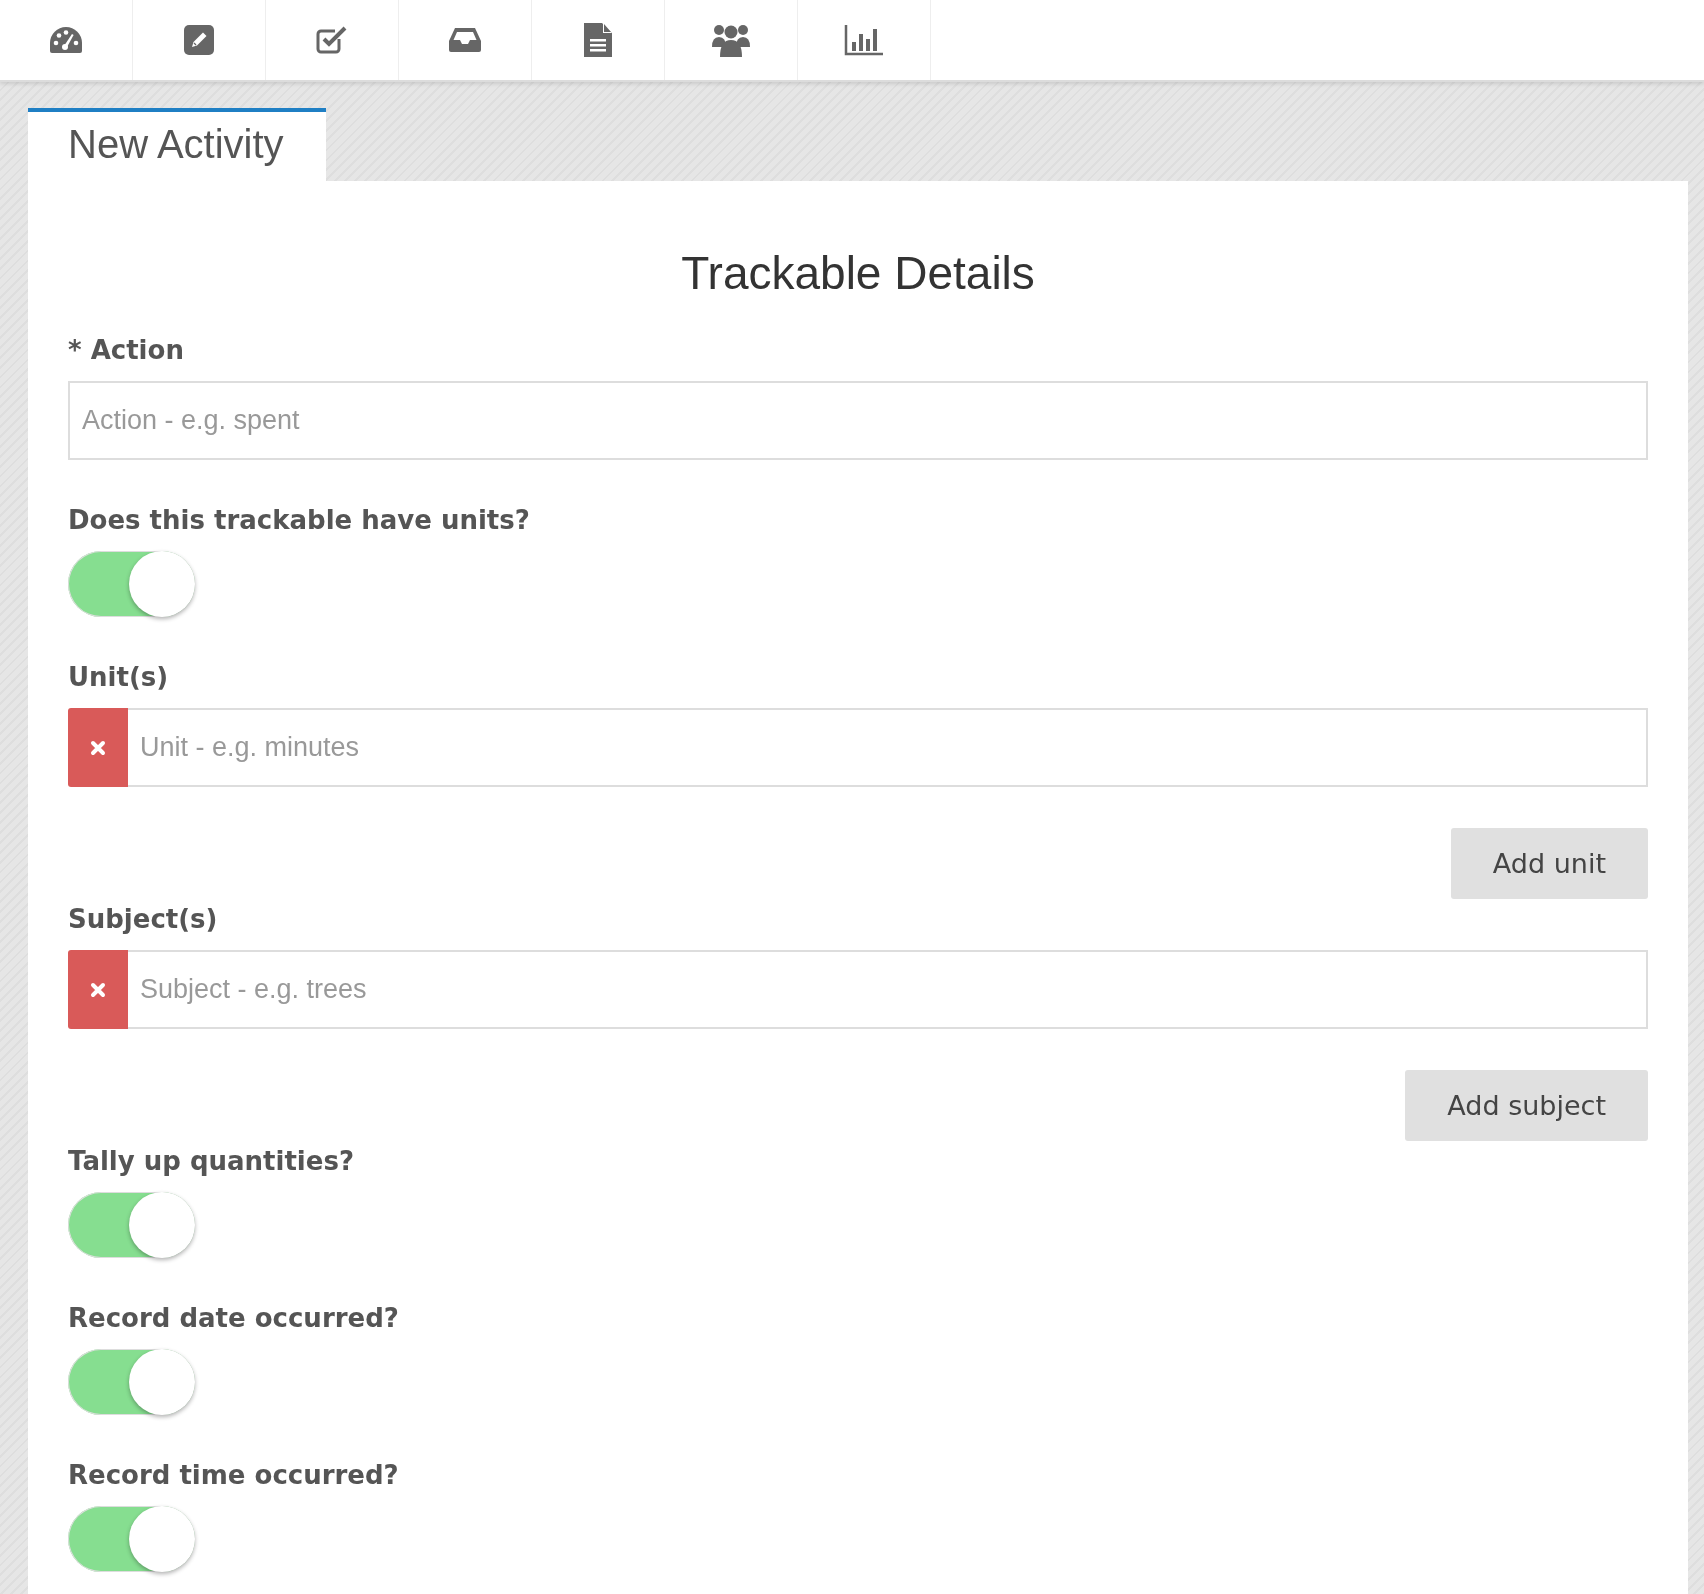 This screenshot has width=1704, height=1594. What do you see at coordinates (211, 1161) in the screenshot?
I see `field-label: Tally up quantities?` at bounding box center [211, 1161].